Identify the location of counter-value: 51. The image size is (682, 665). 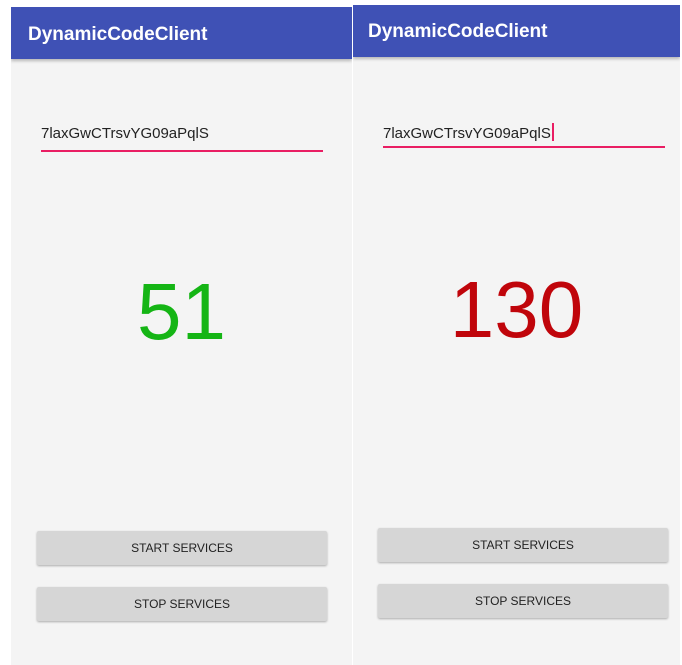
(181, 311).